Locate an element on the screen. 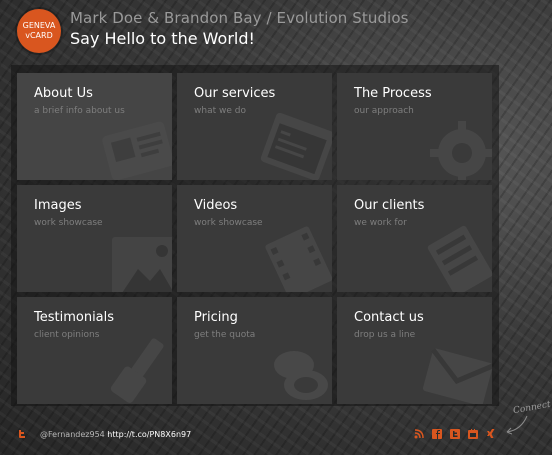 The image size is (552, 455). brand-logo: GENEVA vCARD is located at coordinates (39, 31).